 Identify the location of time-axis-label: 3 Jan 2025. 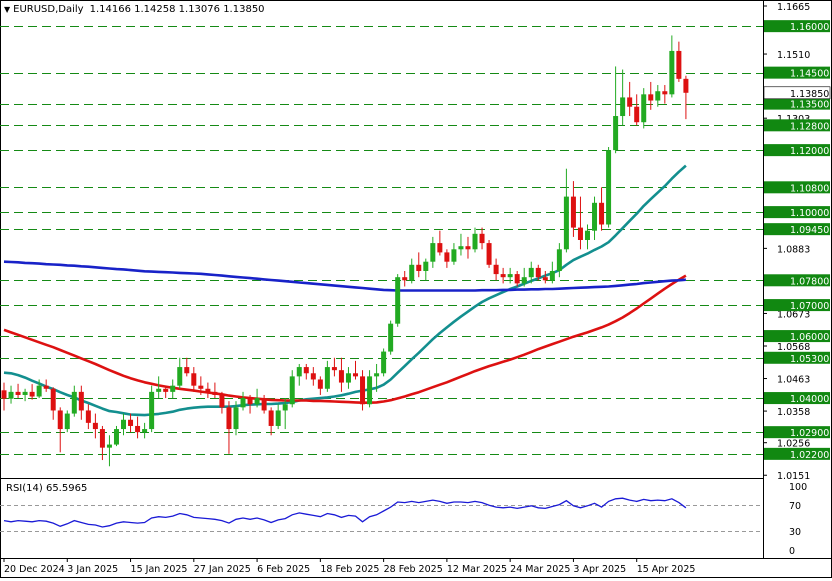
(92, 569).